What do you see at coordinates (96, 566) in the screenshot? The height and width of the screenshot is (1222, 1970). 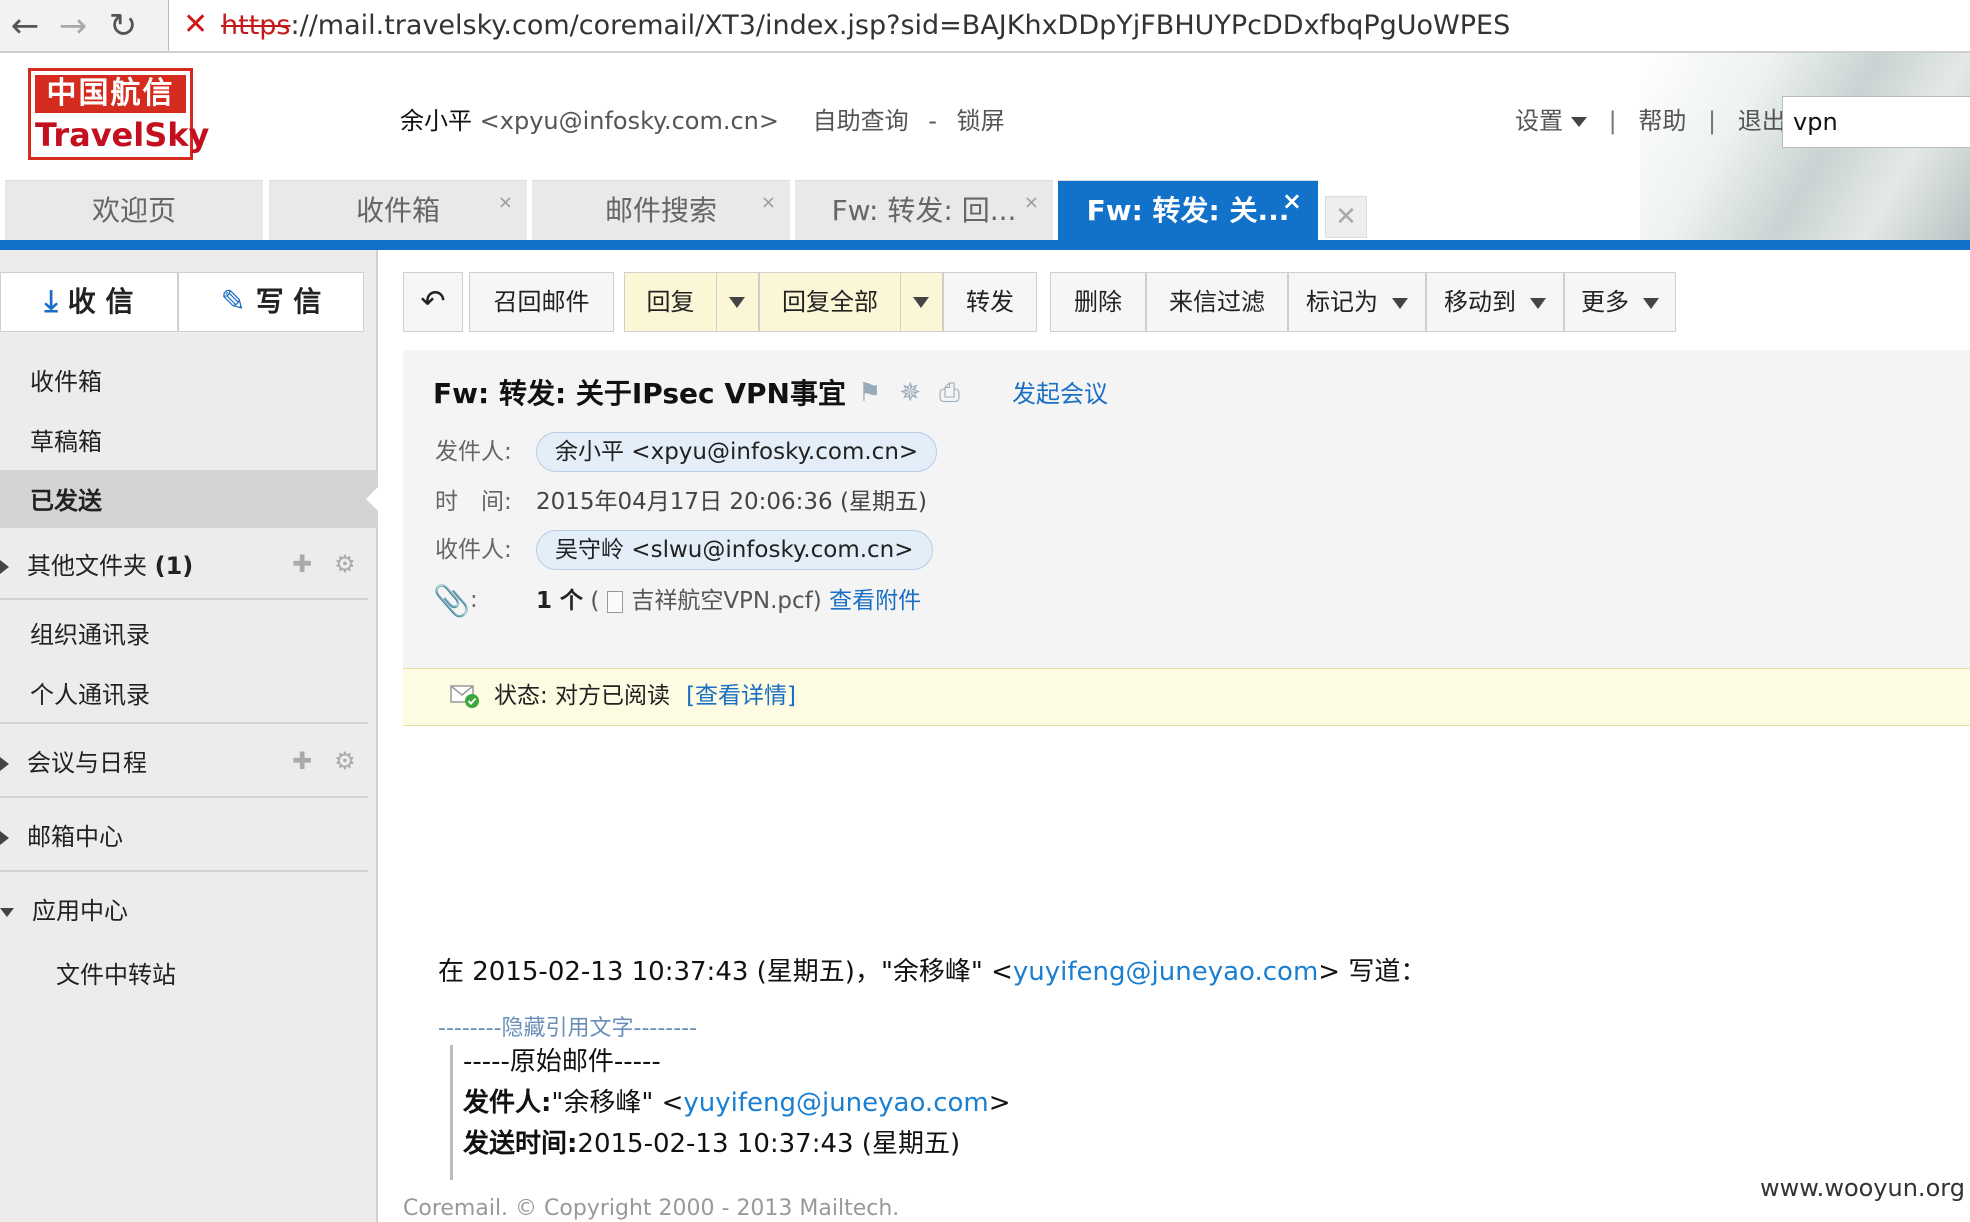 I see `sidebar-group-other-folders: 其他文件夹 (1)` at bounding box center [96, 566].